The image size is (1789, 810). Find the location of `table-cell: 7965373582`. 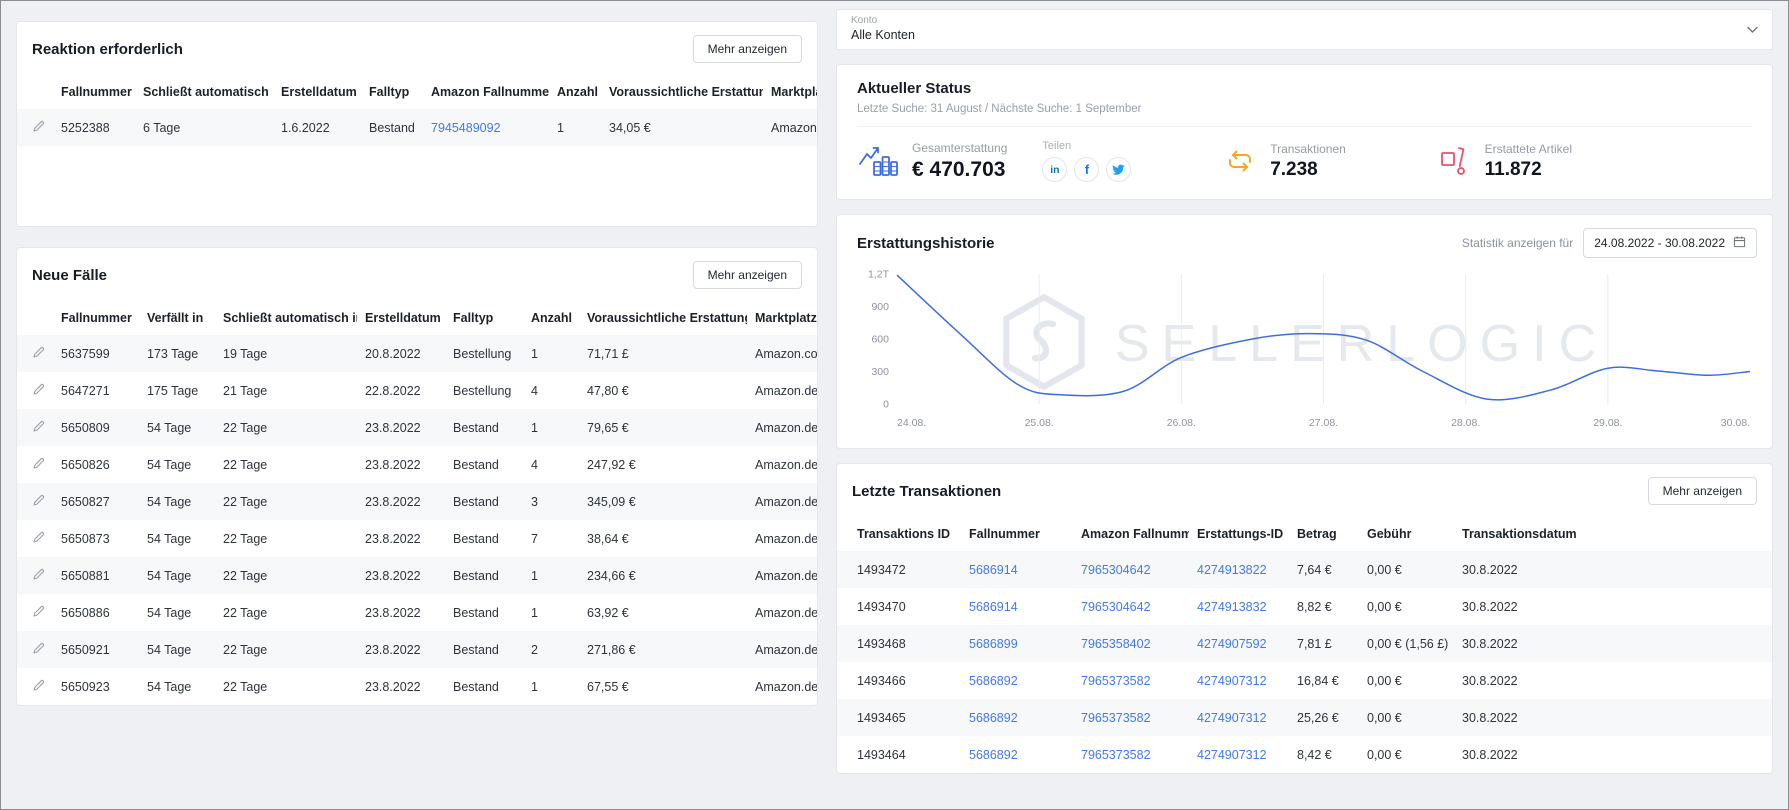

table-cell: 7965373582 is located at coordinates (1131, 680).